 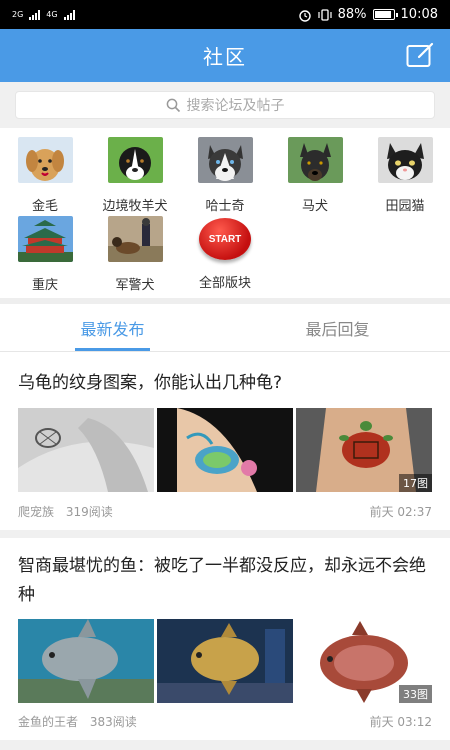 I want to click on tab-last-reply: 最后回复, so click(x=337, y=328).